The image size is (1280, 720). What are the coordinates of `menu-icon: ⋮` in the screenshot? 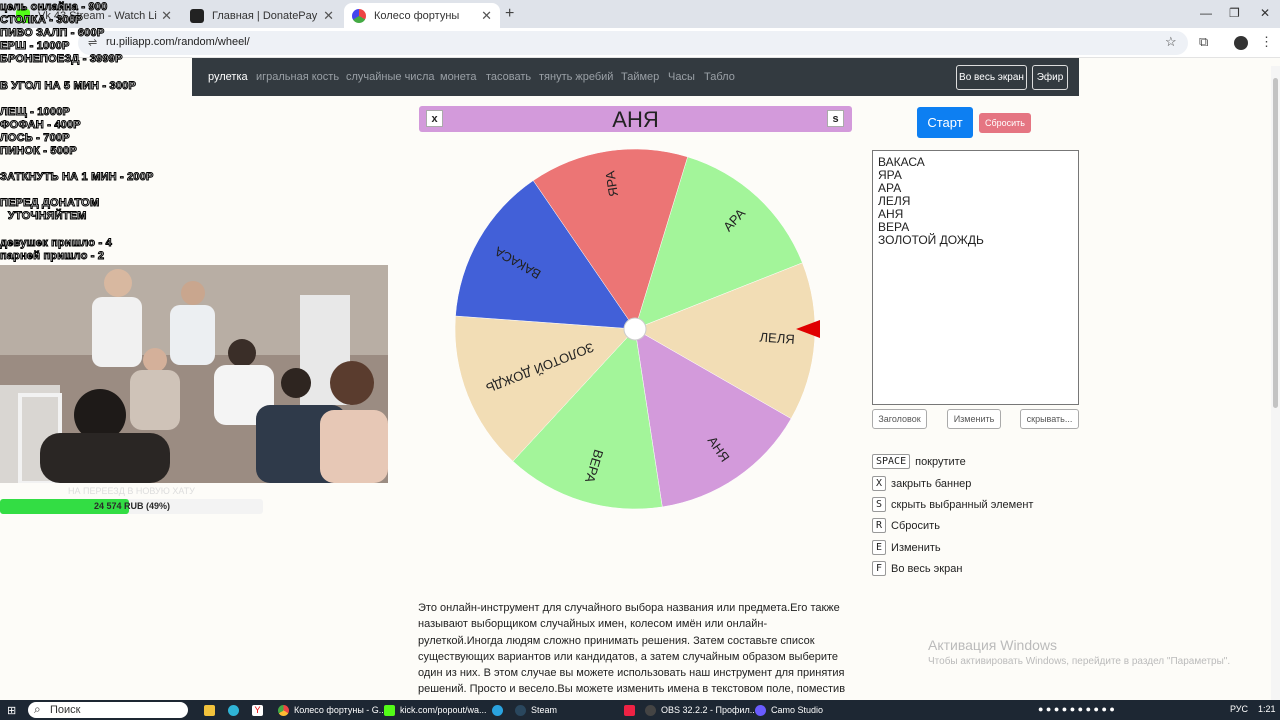 It's located at (1266, 42).